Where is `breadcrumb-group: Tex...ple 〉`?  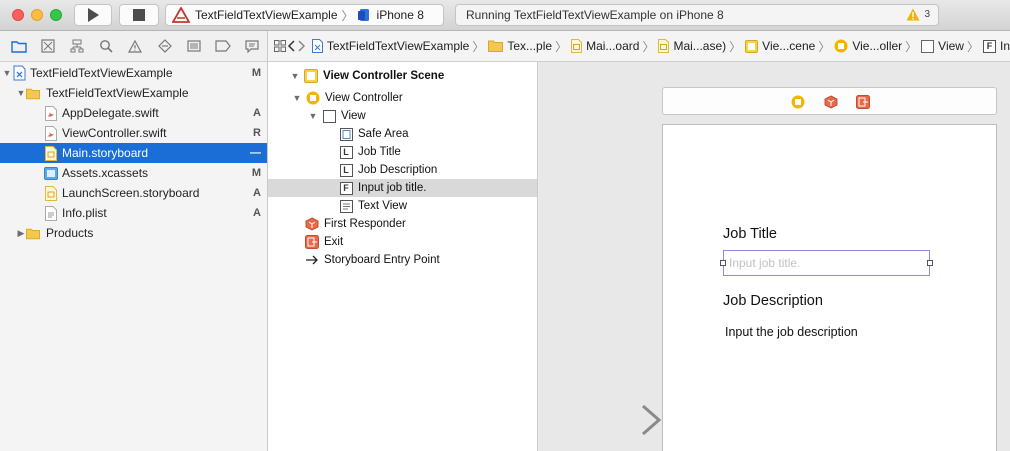
breadcrumb-group: Tex...ple 〉 is located at coordinates (525, 46).